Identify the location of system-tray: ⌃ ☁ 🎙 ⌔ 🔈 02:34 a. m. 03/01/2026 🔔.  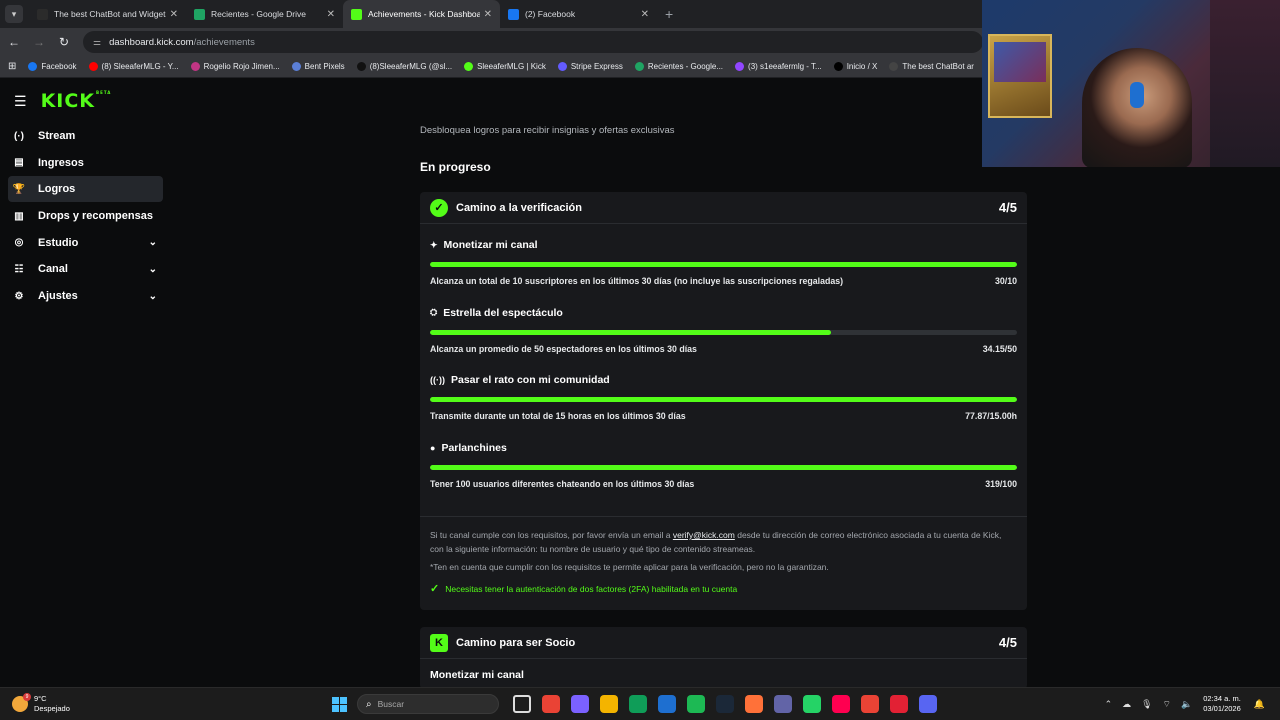
(1185, 704).